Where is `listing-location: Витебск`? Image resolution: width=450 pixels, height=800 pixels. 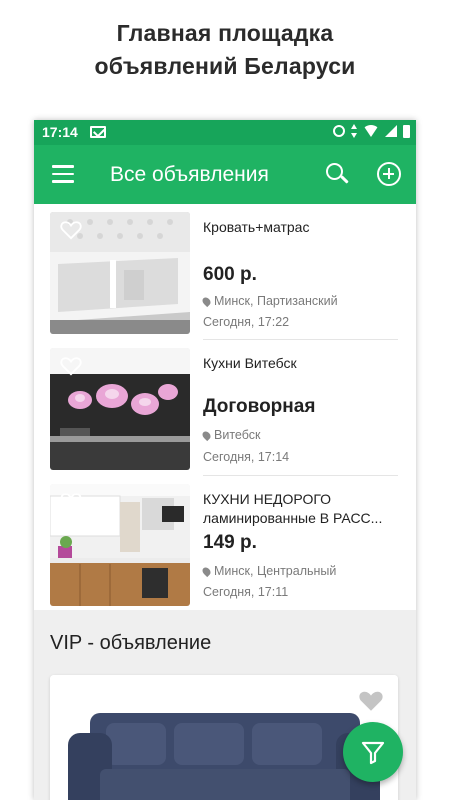
listing-location: Витебск is located at coordinates (230, 435).